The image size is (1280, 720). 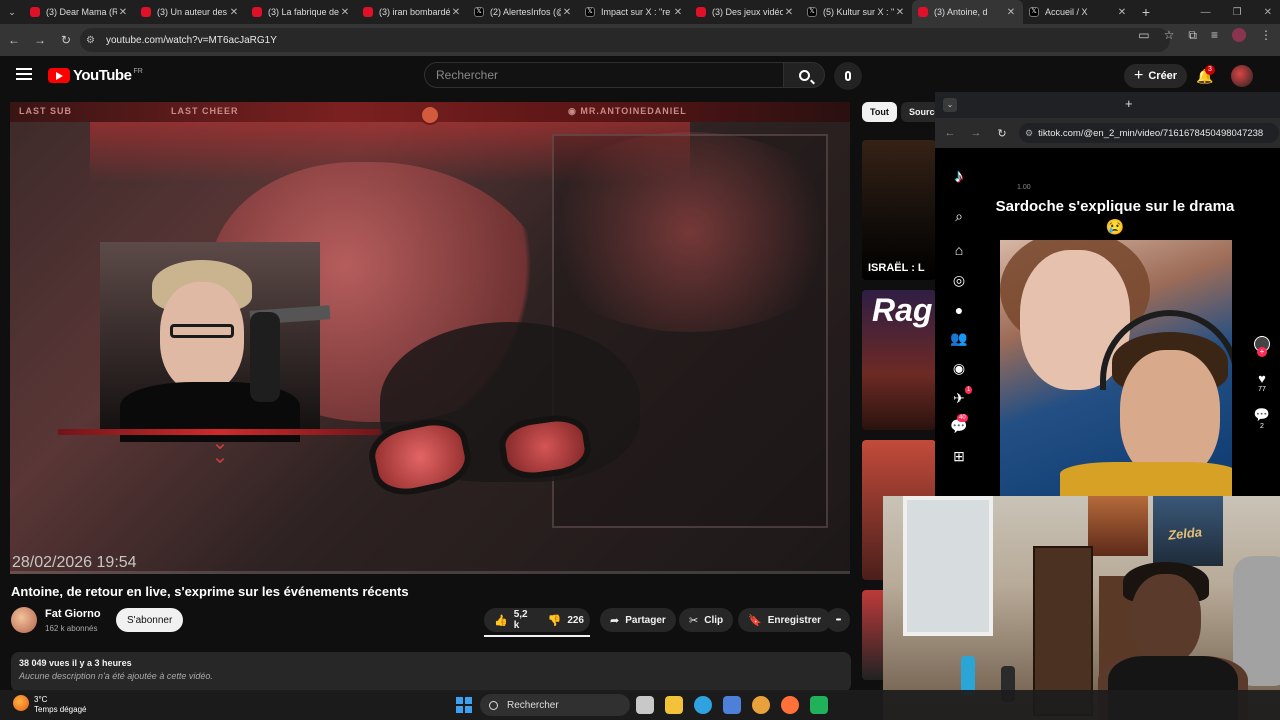 I want to click on task-view-icon, so click(x=645, y=705).